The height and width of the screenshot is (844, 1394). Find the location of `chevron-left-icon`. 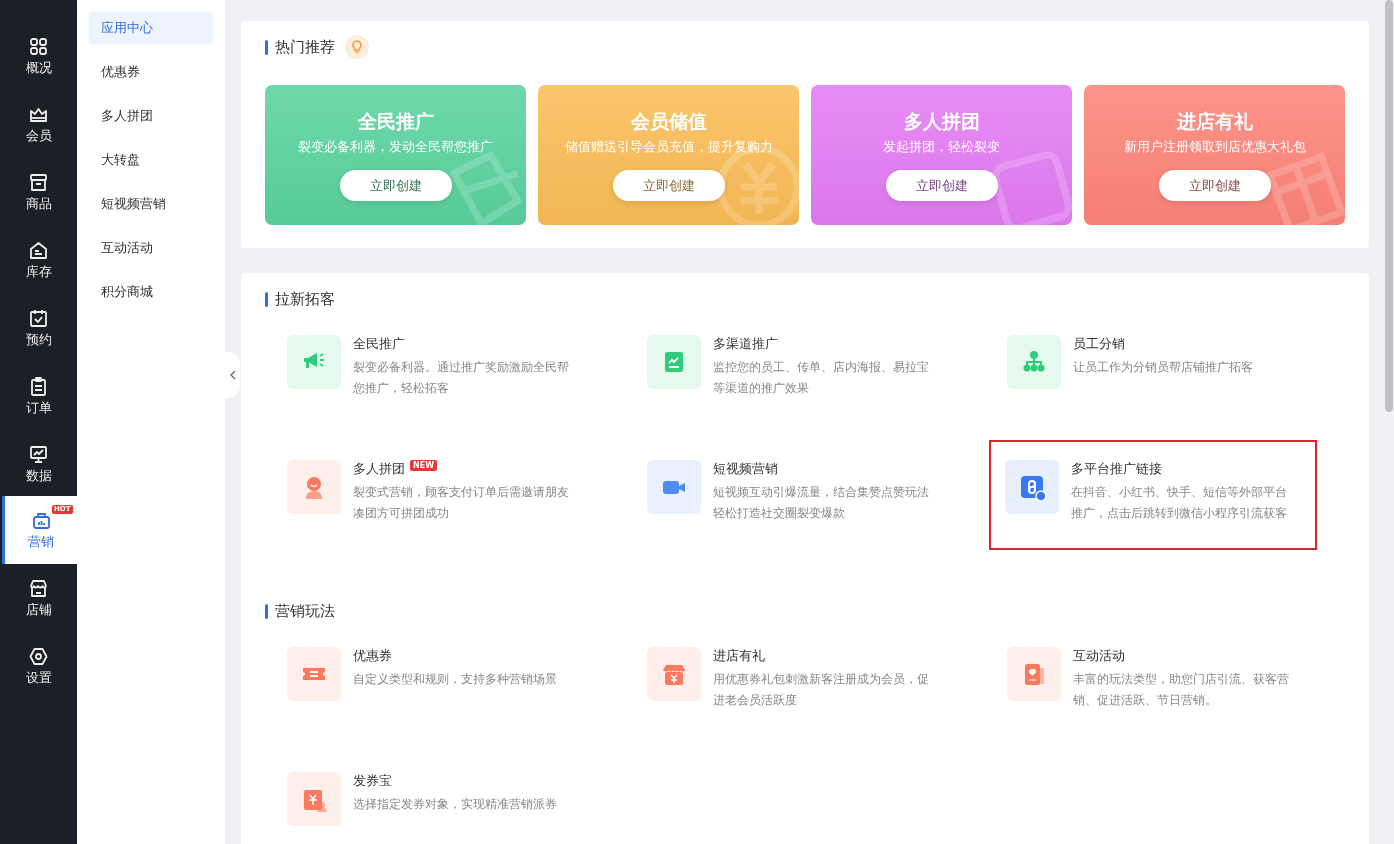

chevron-left-icon is located at coordinates (232, 375).